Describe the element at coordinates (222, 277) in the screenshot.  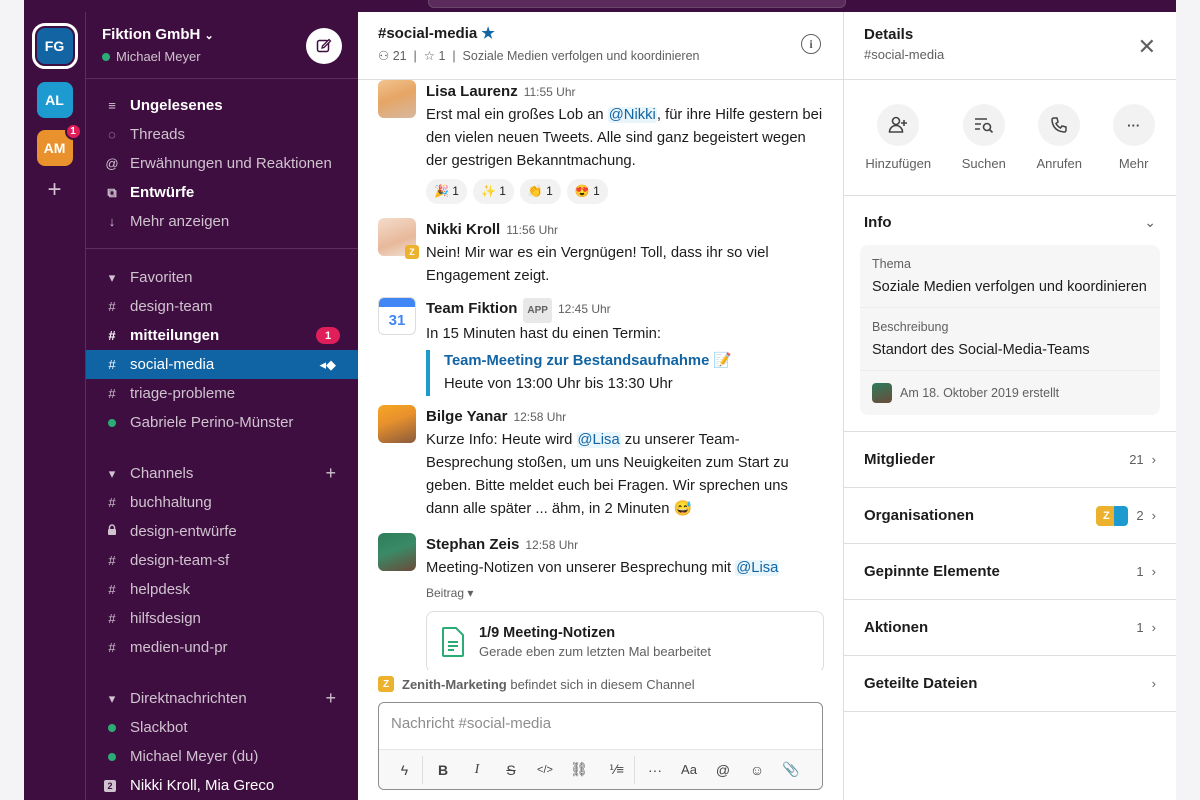
I see `favorites-header: ▾ Favoriten` at that location.